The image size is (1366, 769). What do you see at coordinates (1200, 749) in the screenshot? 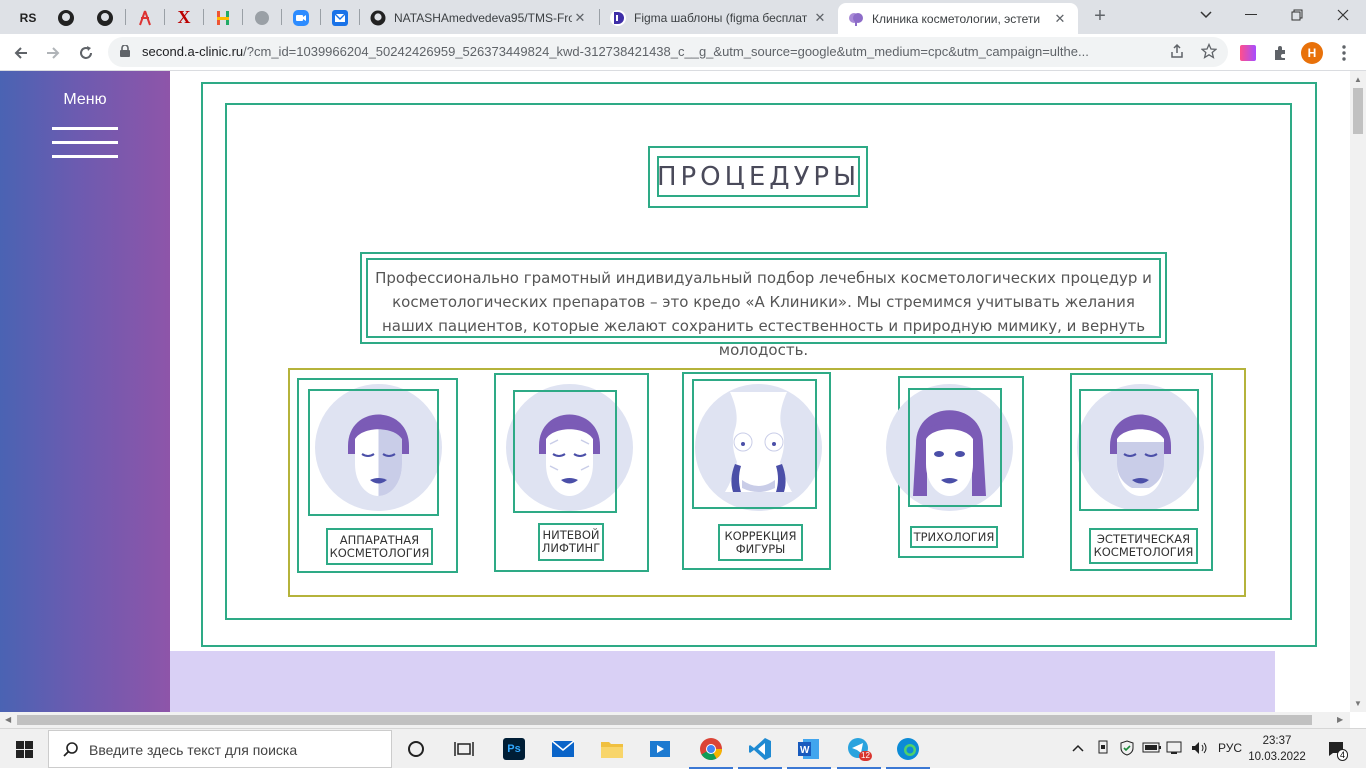
I see `tray-volume-icon` at bounding box center [1200, 749].